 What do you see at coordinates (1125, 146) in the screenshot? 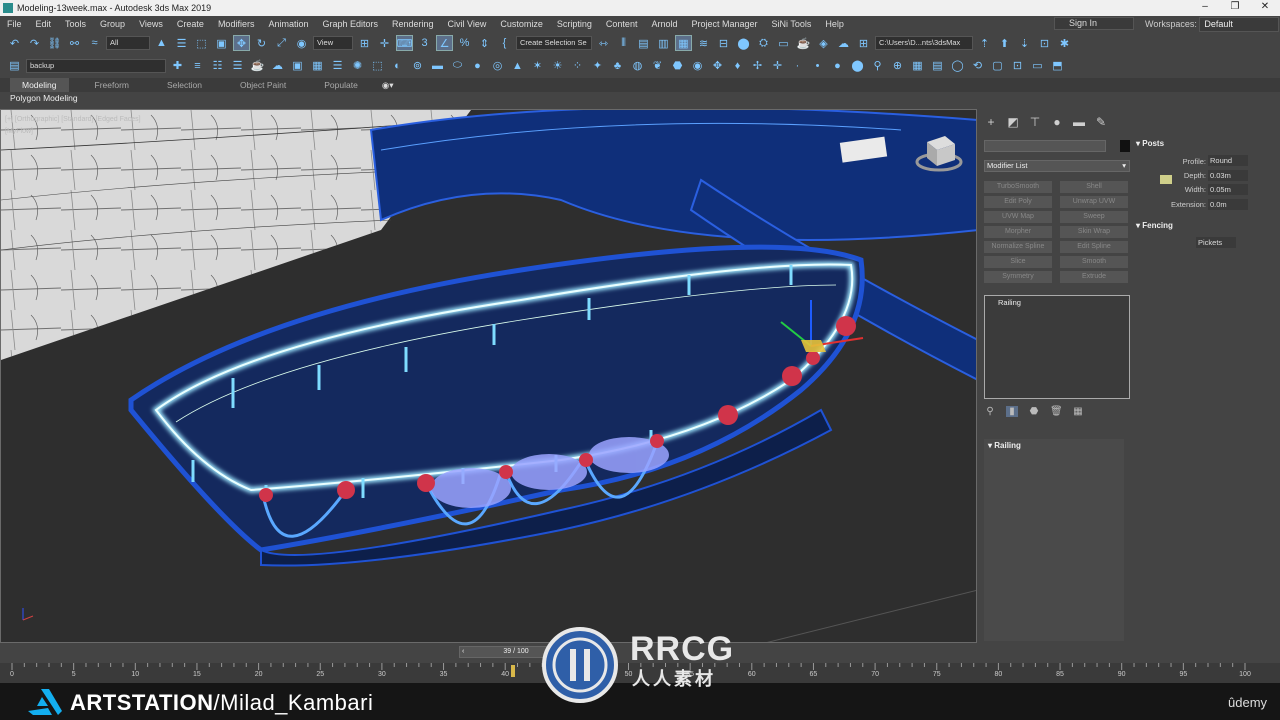
I see `object-color-swatch` at bounding box center [1125, 146].